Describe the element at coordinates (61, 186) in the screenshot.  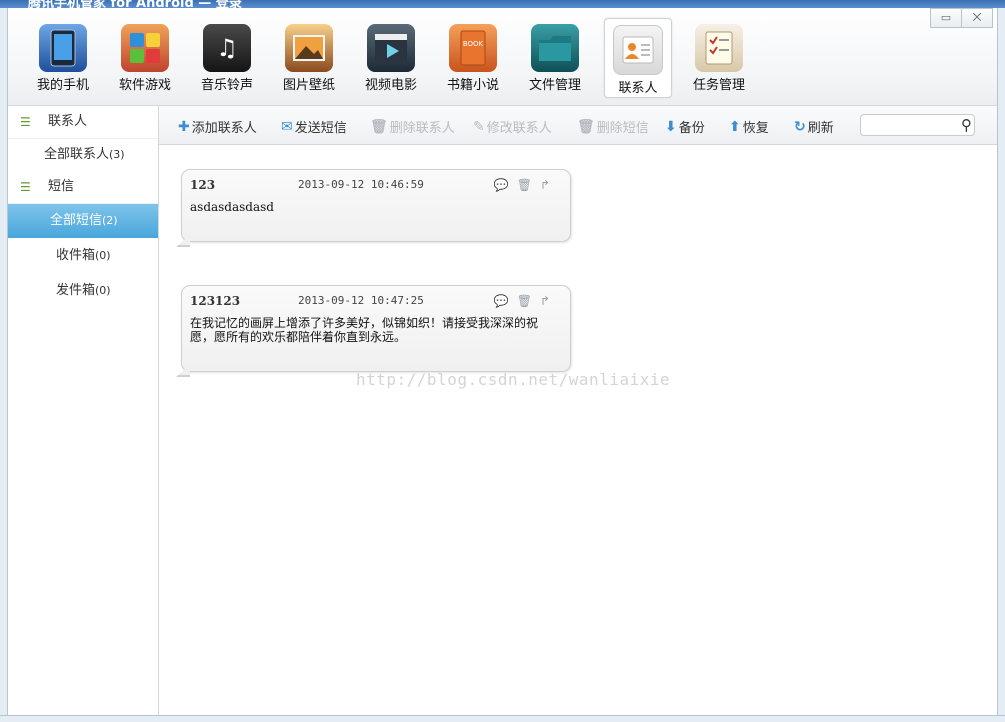
I see `sidebar-group-label: 短信` at that location.